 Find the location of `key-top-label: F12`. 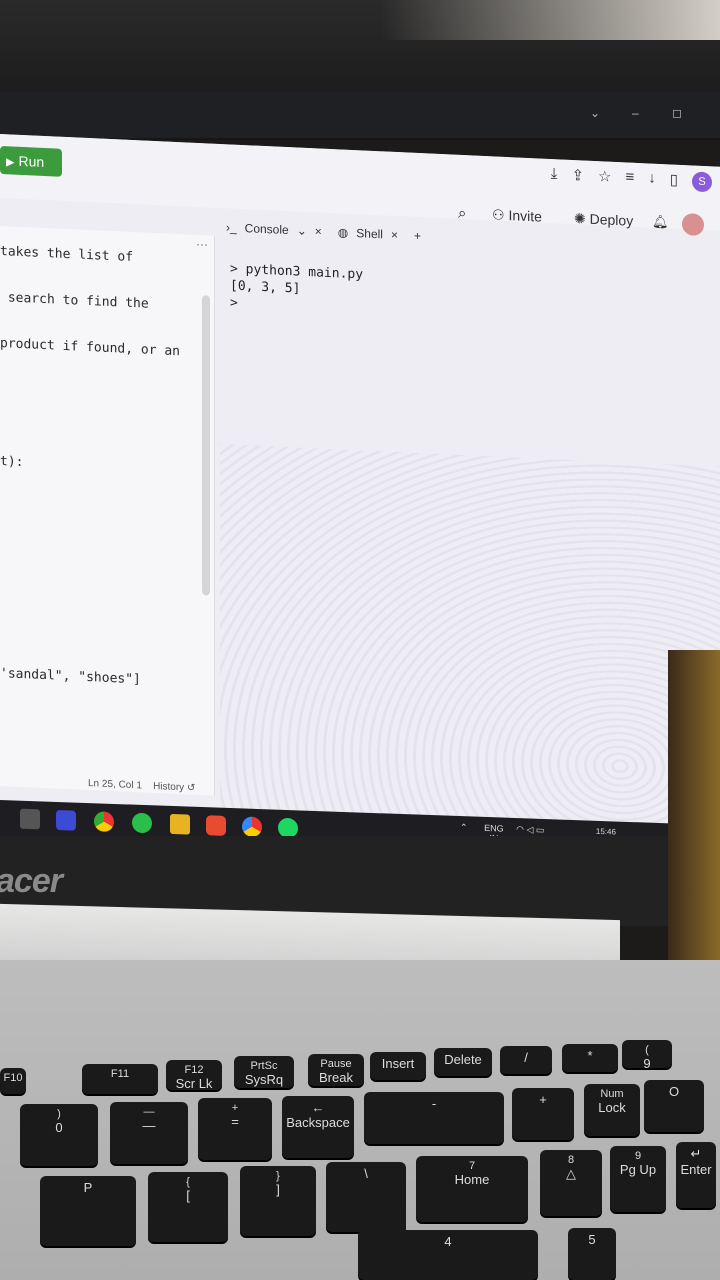

key-top-label: F12 is located at coordinates (194, 1070).